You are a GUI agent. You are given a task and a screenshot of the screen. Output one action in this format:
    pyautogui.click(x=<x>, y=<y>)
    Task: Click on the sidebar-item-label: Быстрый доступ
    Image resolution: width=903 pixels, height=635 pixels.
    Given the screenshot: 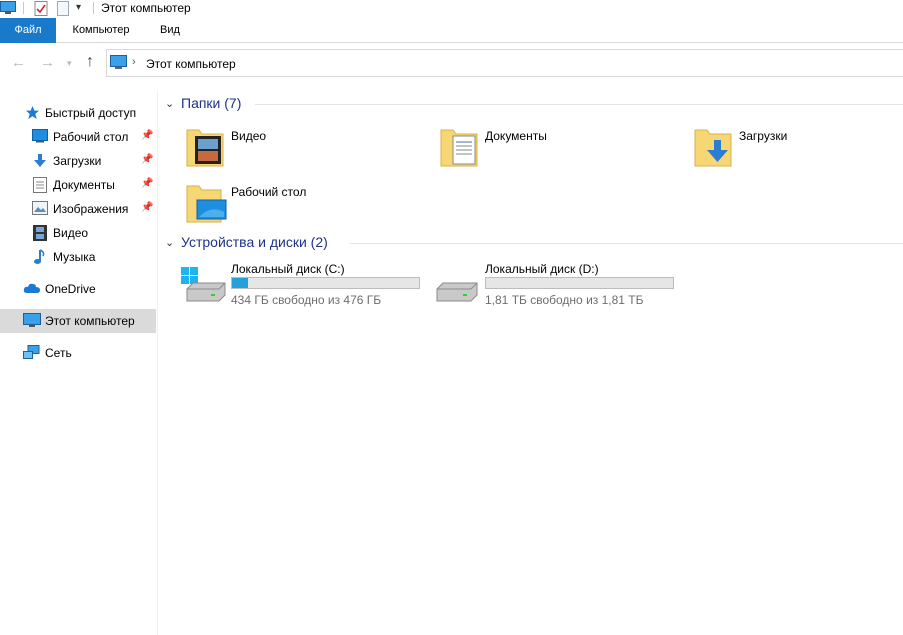 What is the action you would take?
    pyautogui.click(x=91, y=113)
    